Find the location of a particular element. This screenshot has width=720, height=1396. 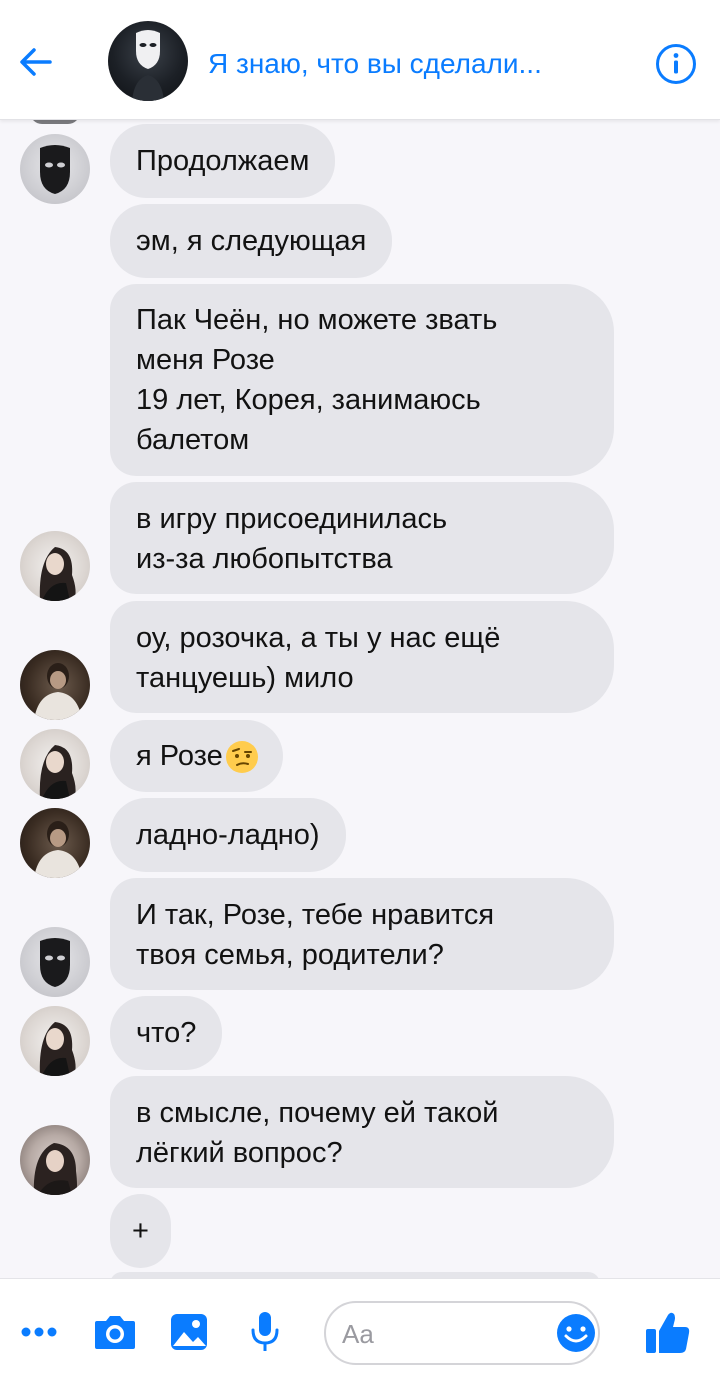

message-text: Продолжаем is located at coordinates (223, 161).